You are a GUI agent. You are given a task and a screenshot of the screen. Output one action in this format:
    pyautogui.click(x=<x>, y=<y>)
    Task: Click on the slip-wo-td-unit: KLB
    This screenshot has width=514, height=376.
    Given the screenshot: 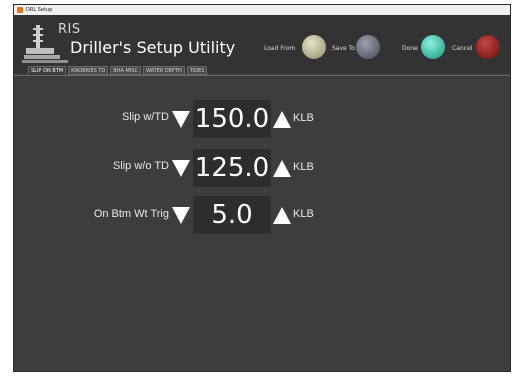 What is the action you would take?
    pyautogui.click(x=303, y=167)
    